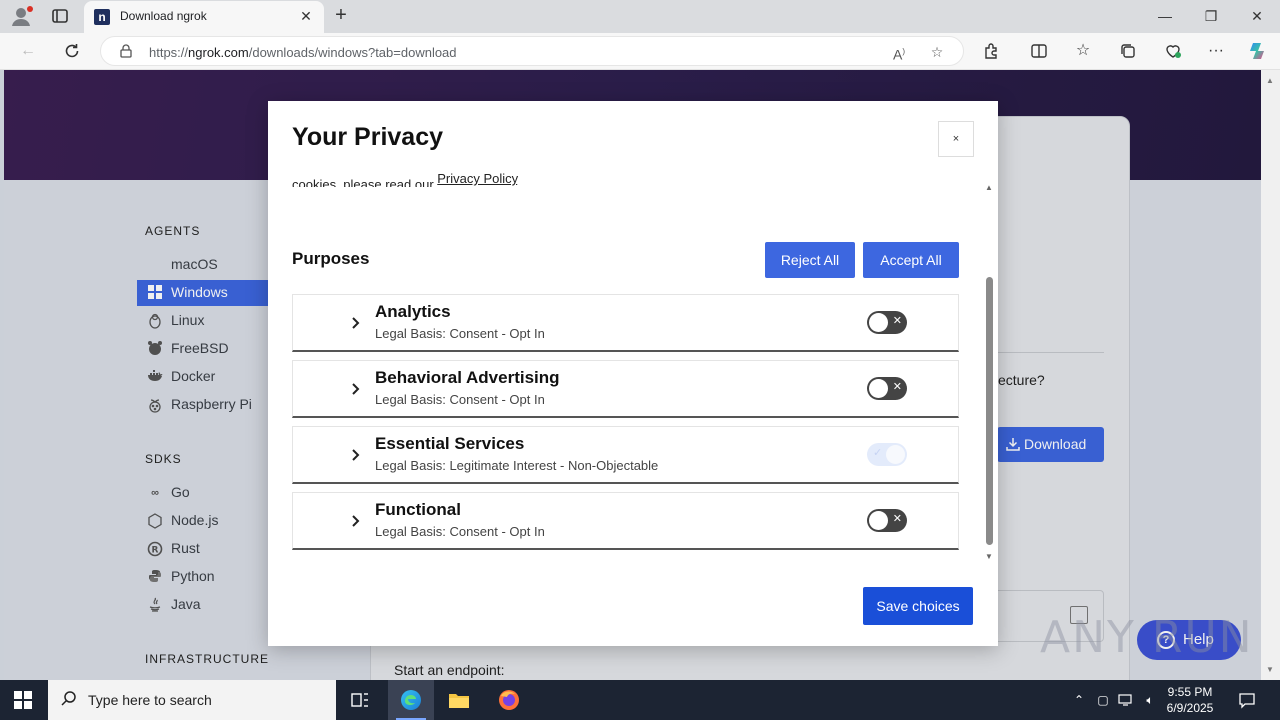 The height and width of the screenshot is (720, 1280). Describe the element at coordinates (1190, 700) in the screenshot. I see `taskbar-clock: 9:55 PM 6/9/2025` at that location.